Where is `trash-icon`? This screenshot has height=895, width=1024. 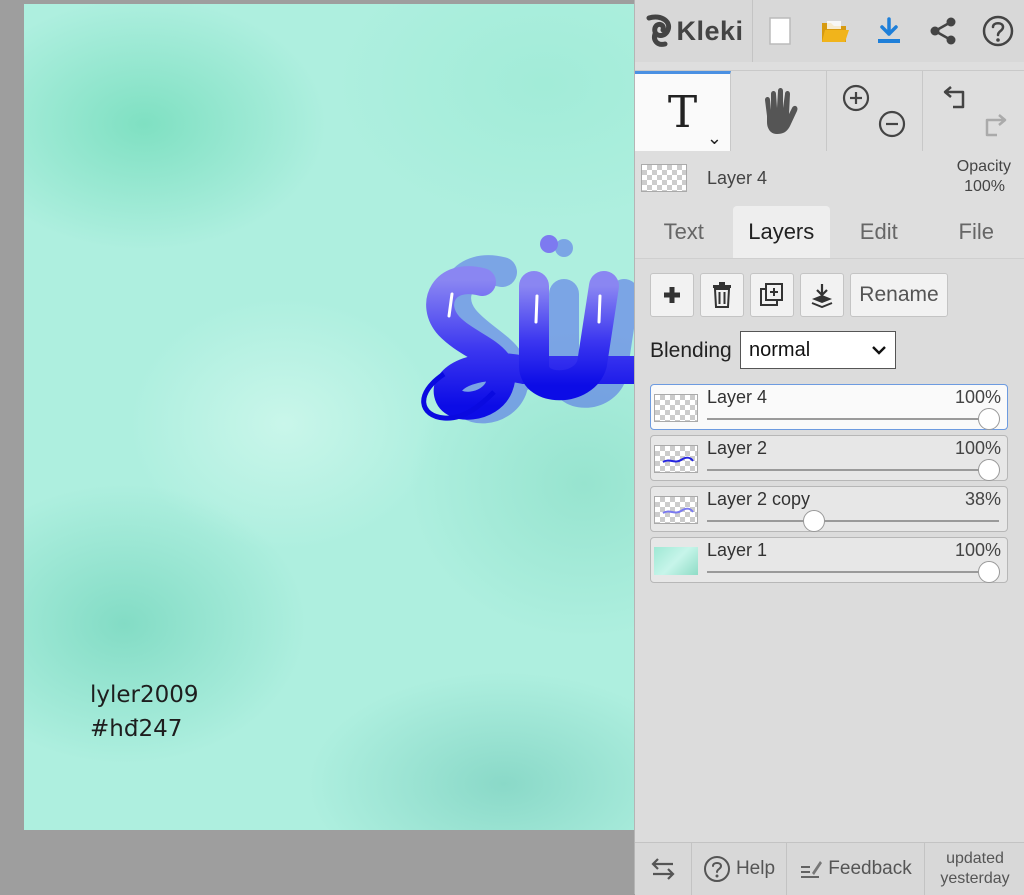 trash-icon is located at coordinates (722, 295).